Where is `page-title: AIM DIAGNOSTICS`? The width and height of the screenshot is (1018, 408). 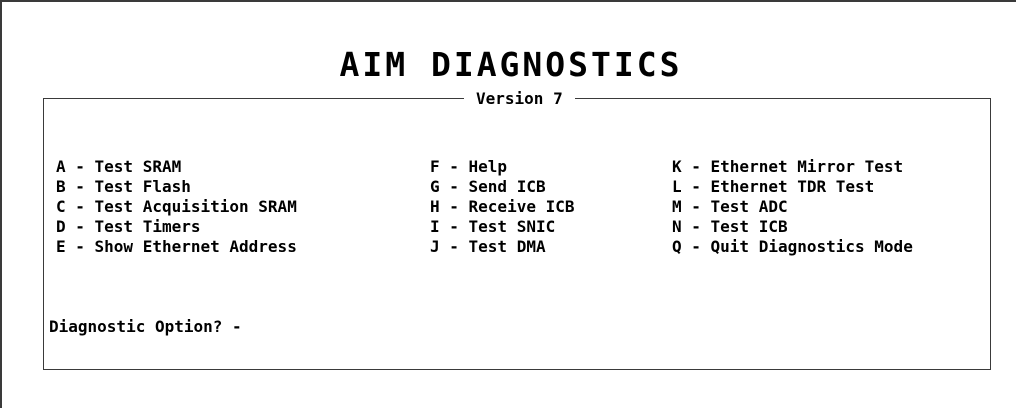
page-title: AIM DIAGNOSTICS is located at coordinates (511, 64).